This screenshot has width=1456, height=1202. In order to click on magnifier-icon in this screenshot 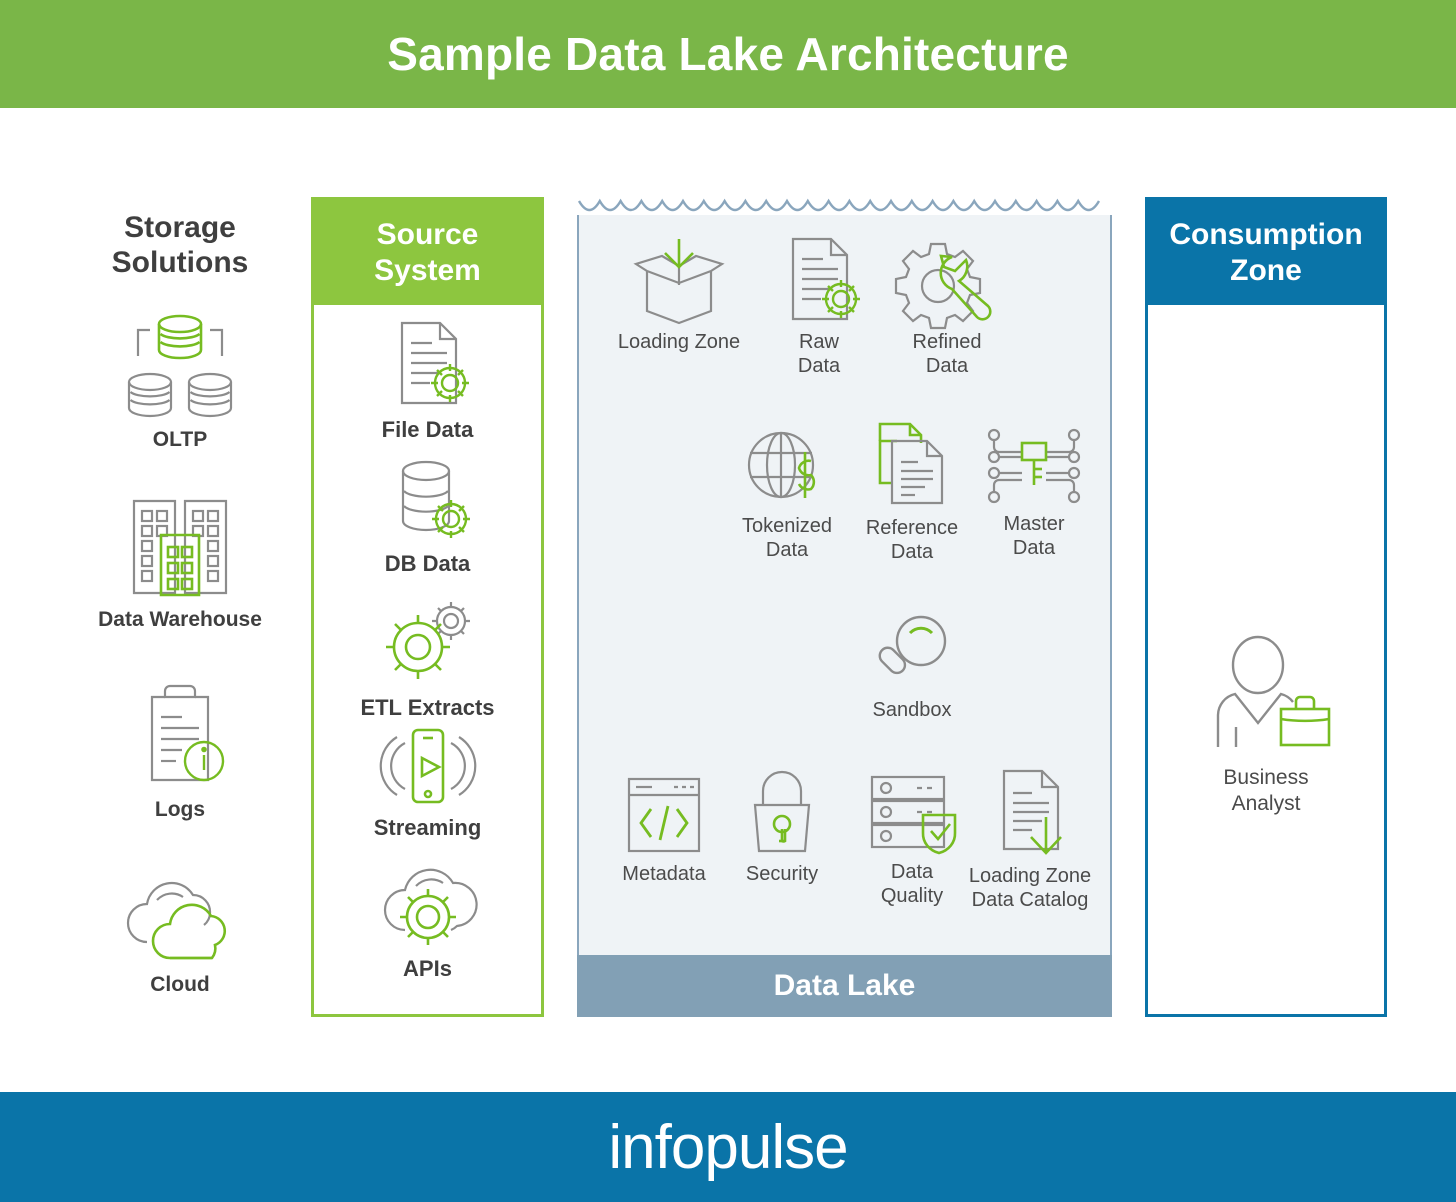, I will do `click(912, 653)`.